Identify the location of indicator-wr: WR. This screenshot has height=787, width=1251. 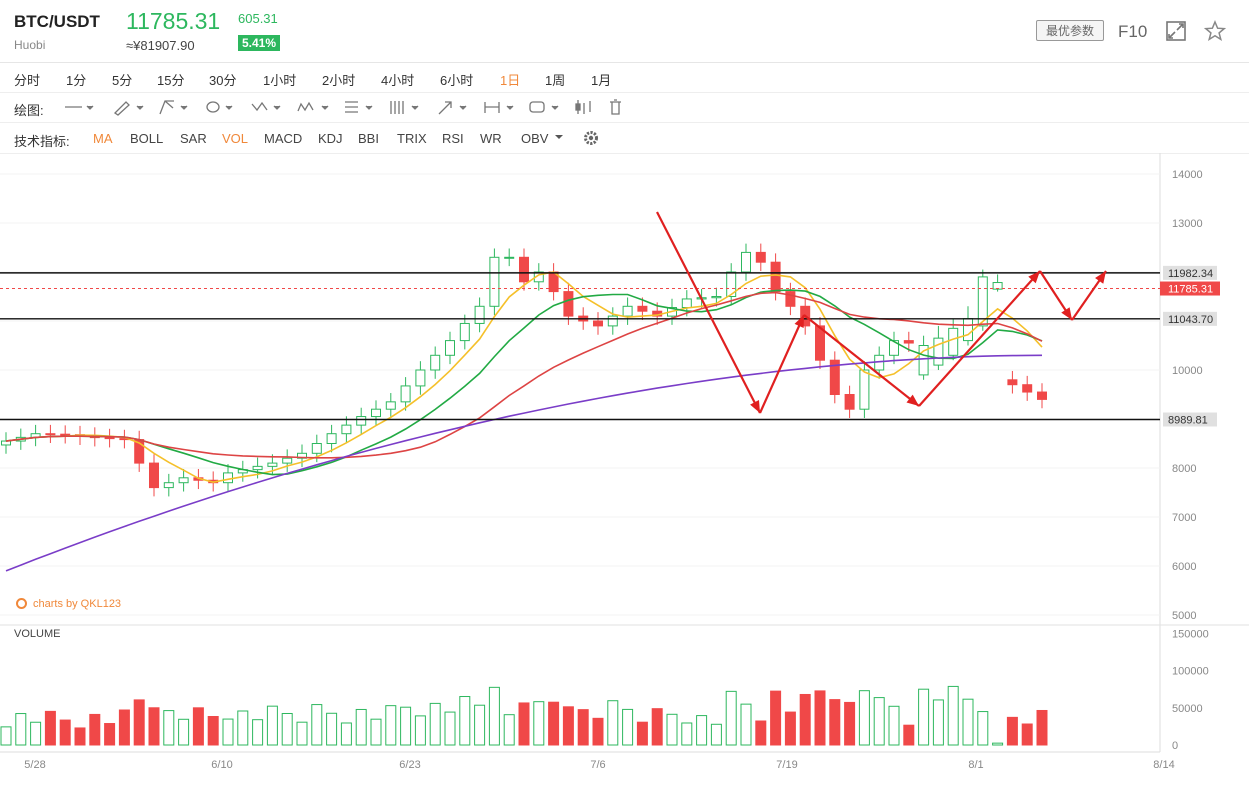
(491, 138).